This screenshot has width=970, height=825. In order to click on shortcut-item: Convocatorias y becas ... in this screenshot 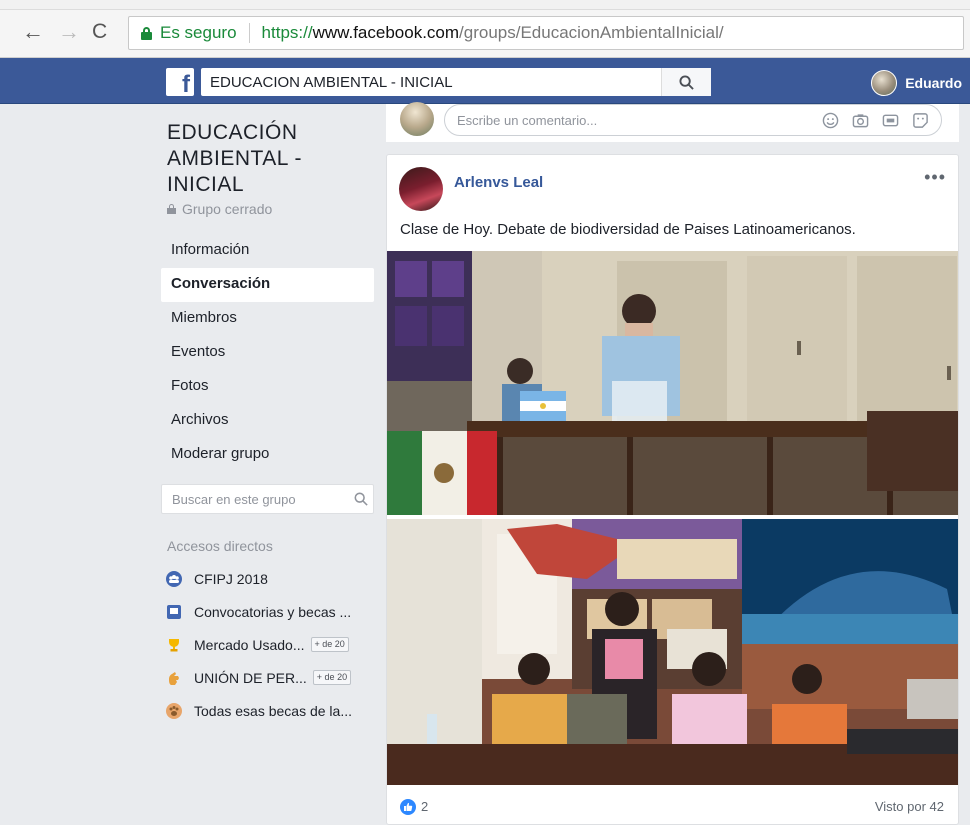, I will do `click(271, 611)`.